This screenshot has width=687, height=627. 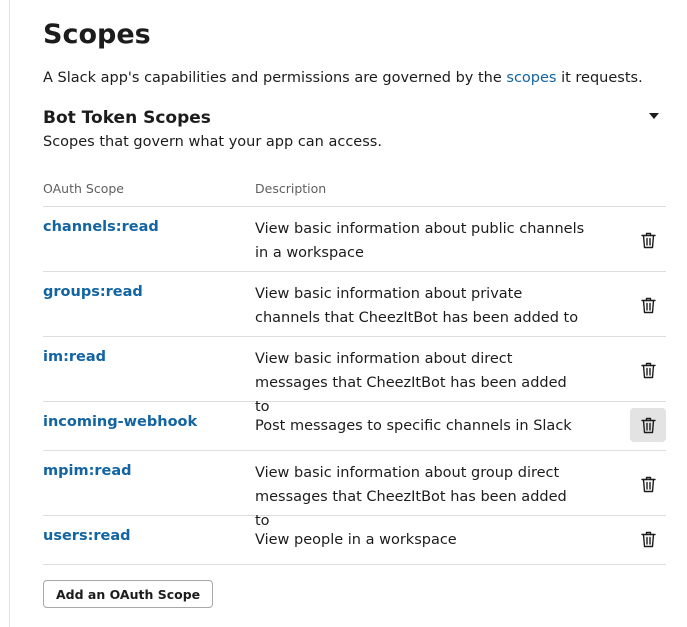 What do you see at coordinates (354, 192) in the screenshot?
I see `table-header: OAuth Scope Description` at bounding box center [354, 192].